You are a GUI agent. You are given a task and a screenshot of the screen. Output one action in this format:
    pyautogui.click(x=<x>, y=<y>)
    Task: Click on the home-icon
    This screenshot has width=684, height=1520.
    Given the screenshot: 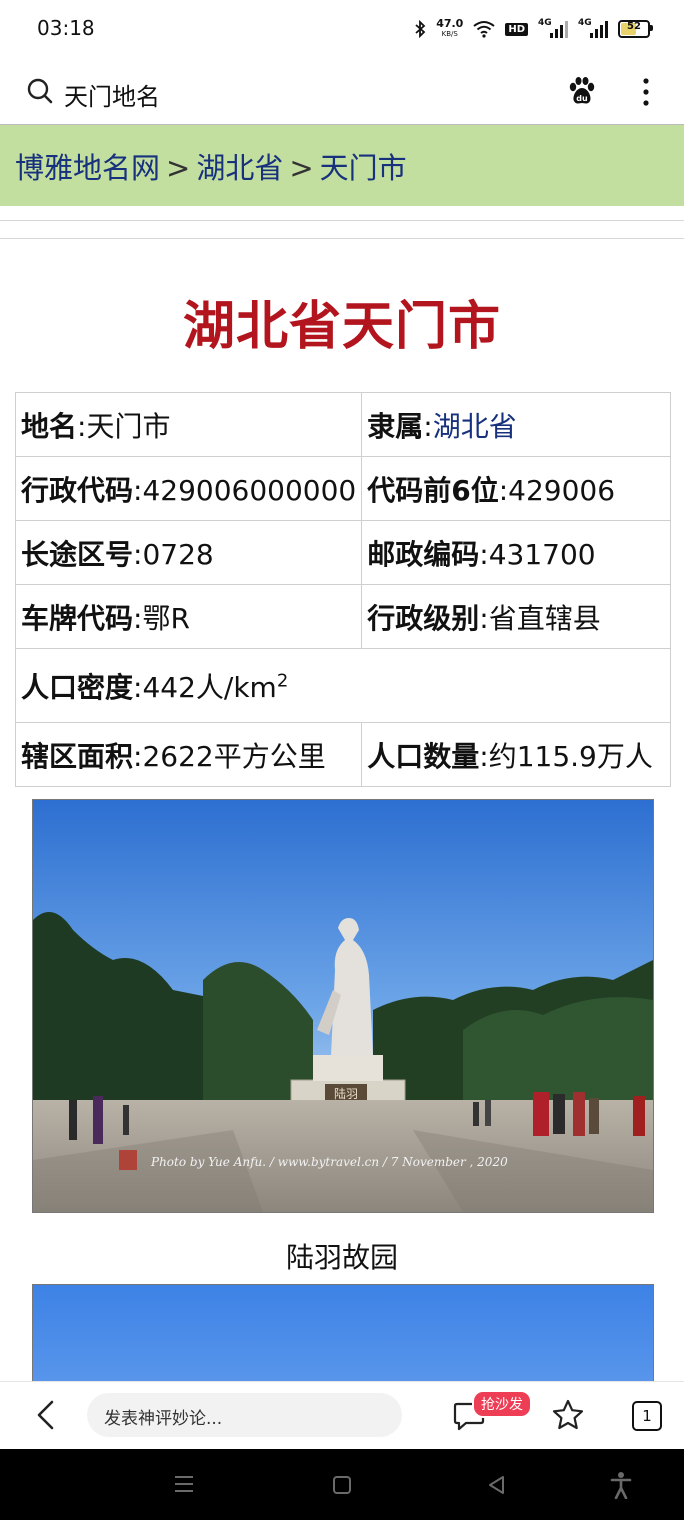 What is the action you would take?
    pyautogui.click(x=342, y=1485)
    